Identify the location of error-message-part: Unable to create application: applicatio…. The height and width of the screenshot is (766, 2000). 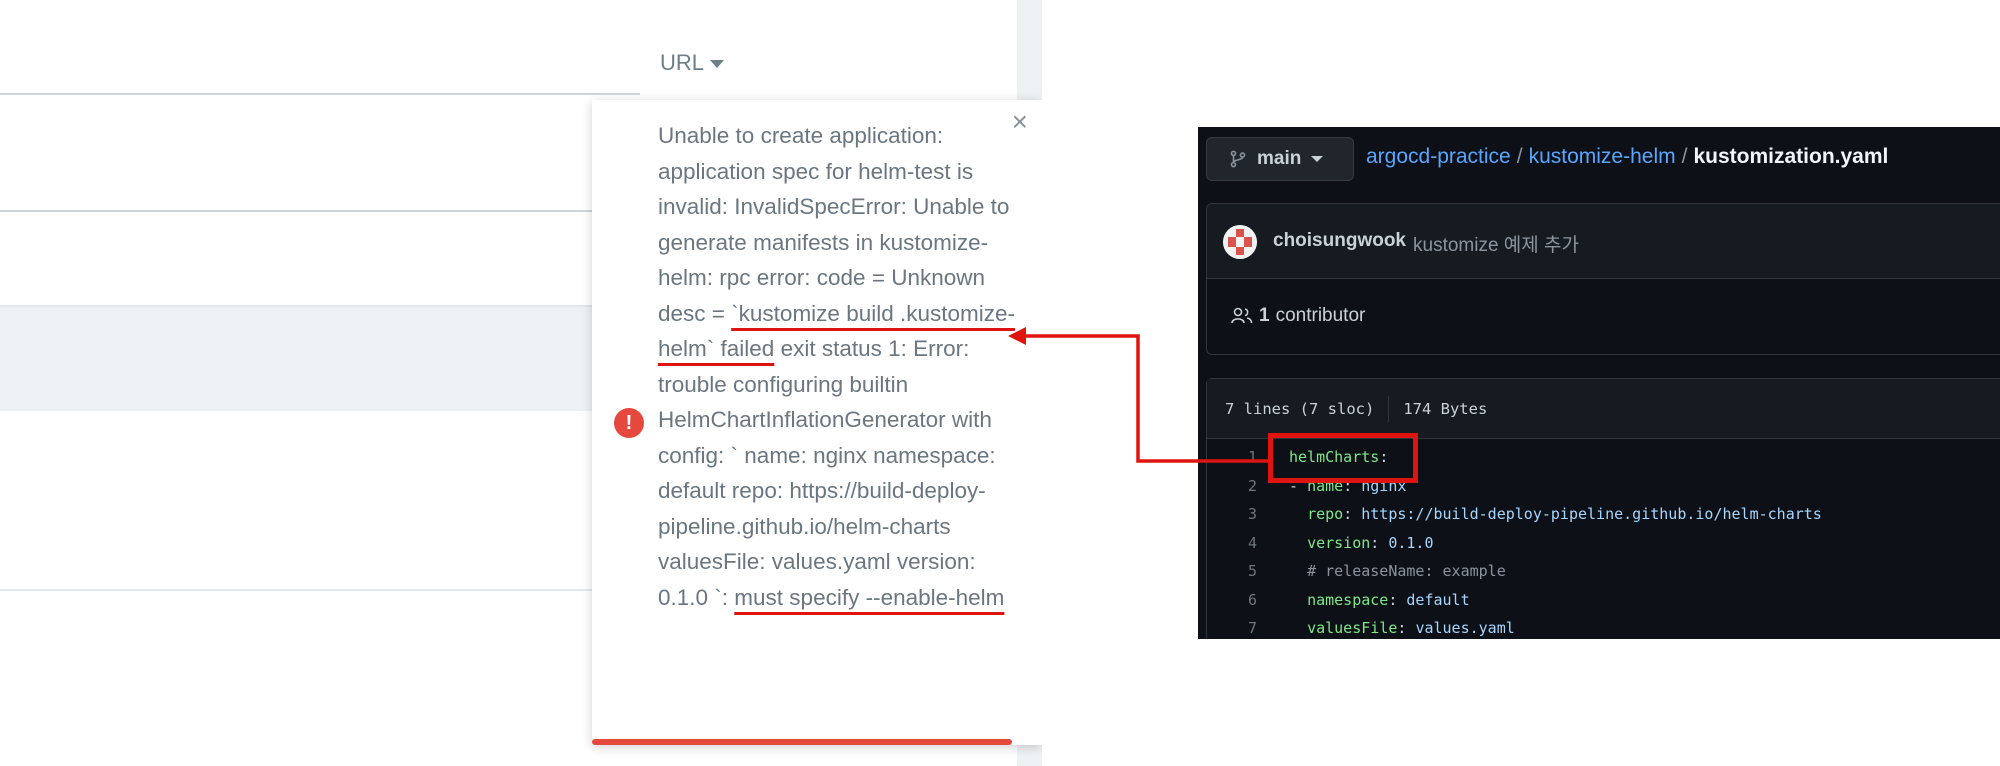
(834, 224).